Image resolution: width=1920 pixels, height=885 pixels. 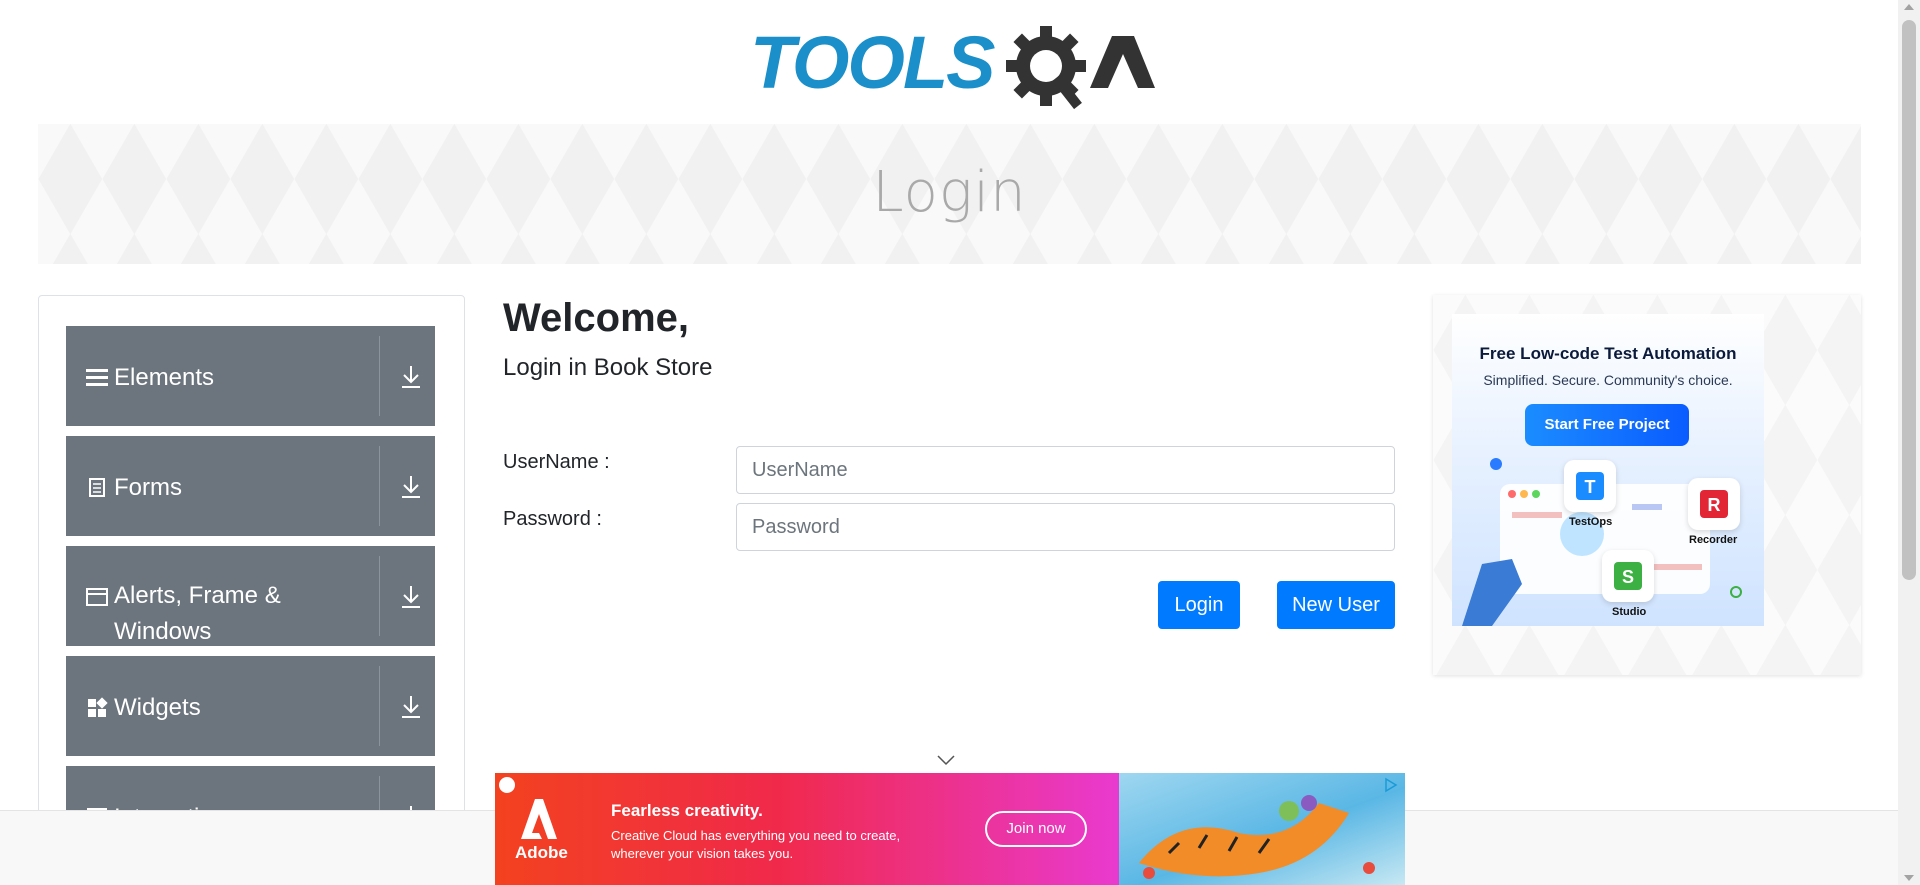 I want to click on ad-subtitle: Simplified. Secure. Community's choice., so click(x=1608, y=380).